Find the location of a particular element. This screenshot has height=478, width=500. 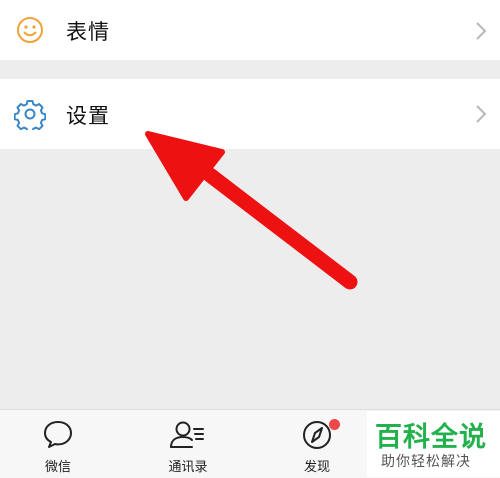

chat-icon is located at coordinates (58, 434).